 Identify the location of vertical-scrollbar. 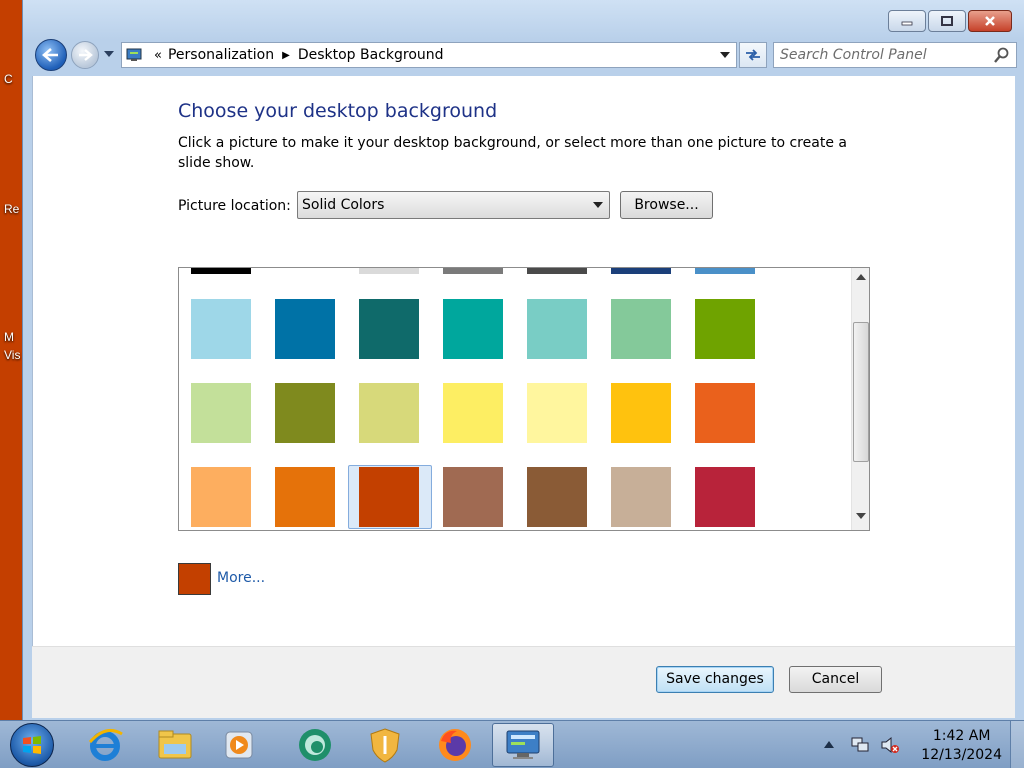
(860, 399).